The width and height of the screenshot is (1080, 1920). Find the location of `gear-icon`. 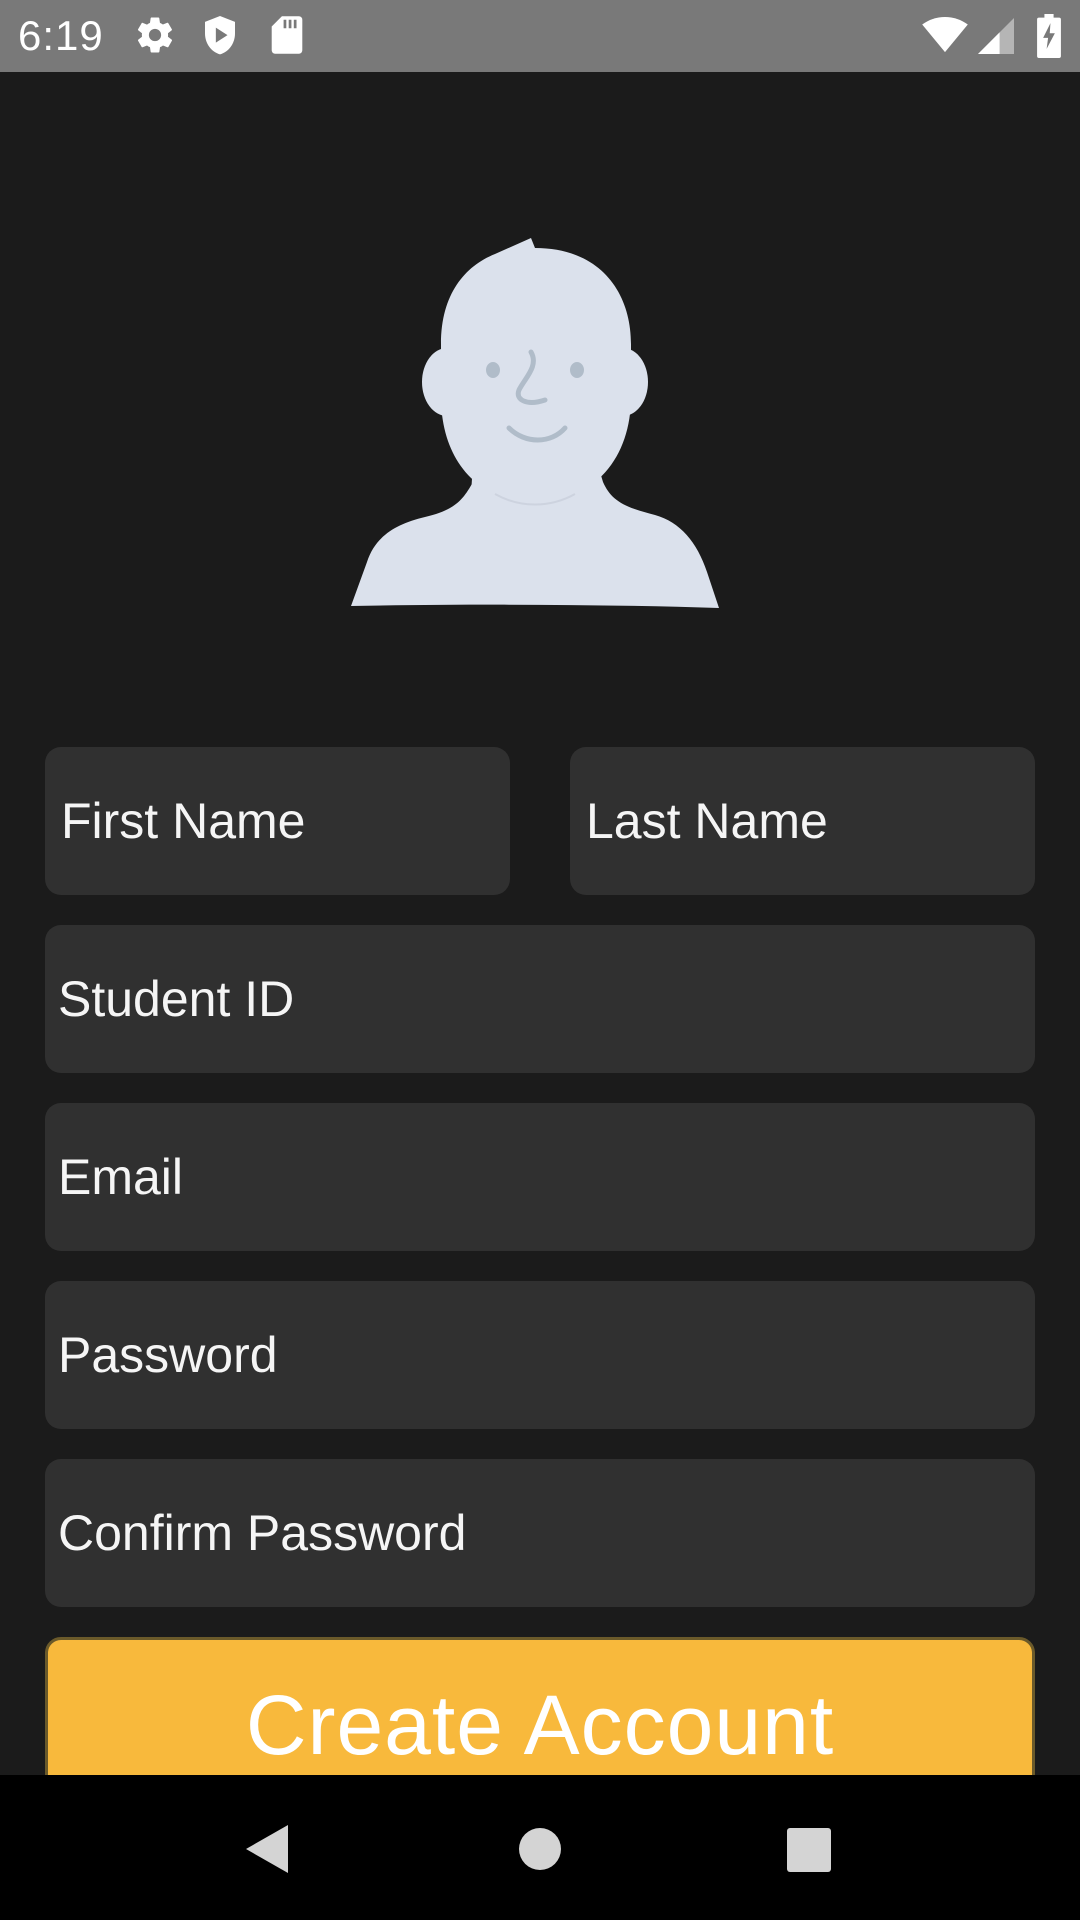

gear-icon is located at coordinates (155, 37).